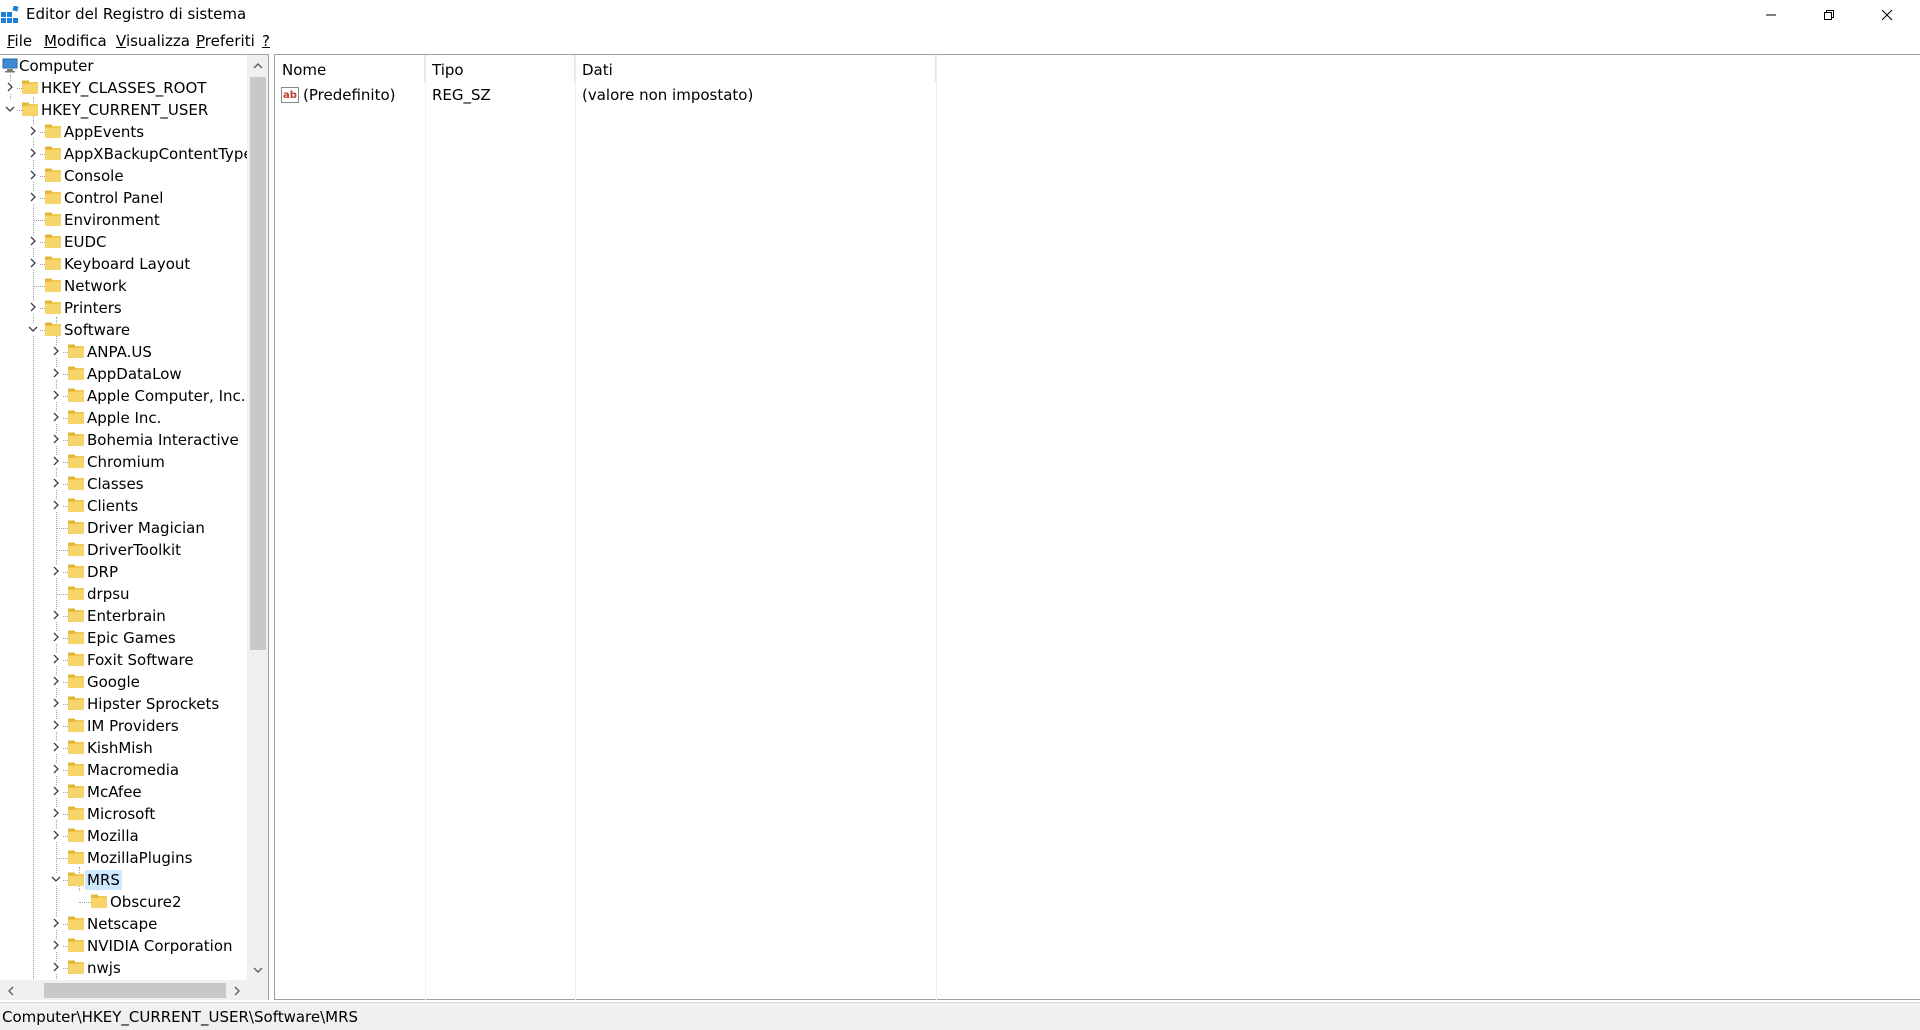 This screenshot has height=1030, width=1920. I want to click on folder-icon, so click(76, 835).